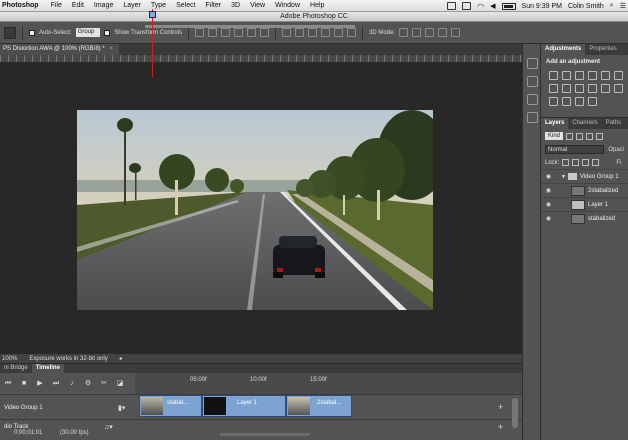 Image resolution: width=628 pixels, height=440 pixels. I want to click on mail-icon, so click(452, 6).